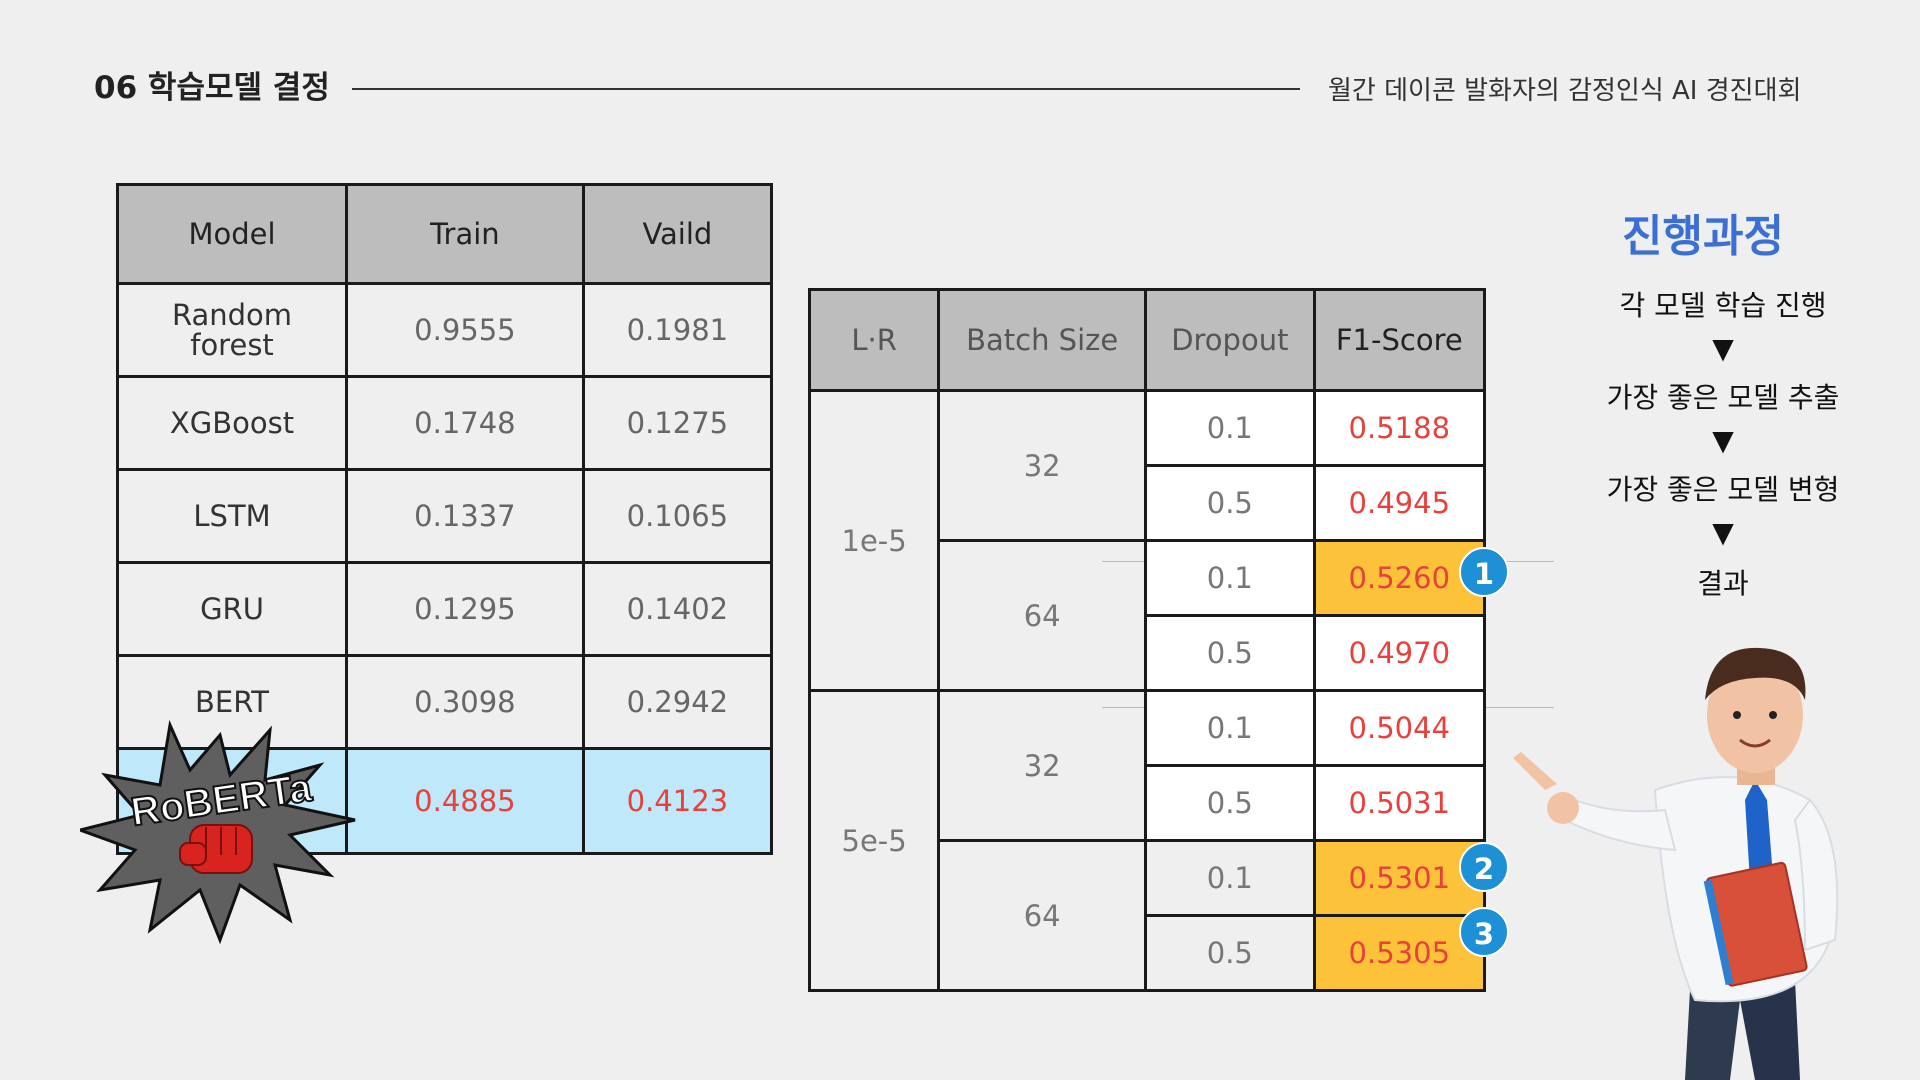 The image size is (1920, 1080). Describe the element at coordinates (232, 516) in the screenshot. I see `model-name: LSTM` at that location.